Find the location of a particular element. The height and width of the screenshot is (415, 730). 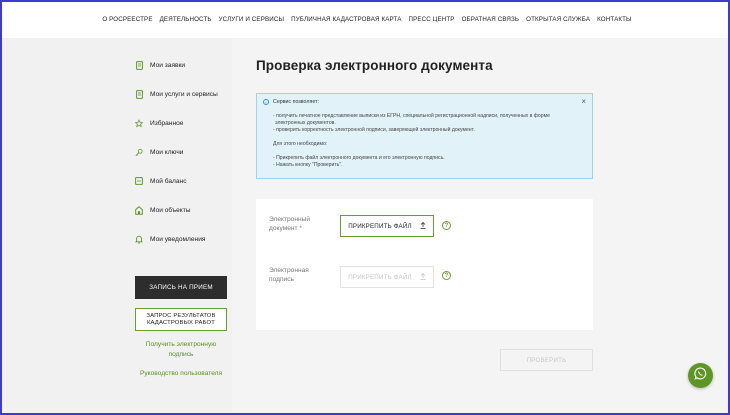

services-icon is located at coordinates (139, 94).